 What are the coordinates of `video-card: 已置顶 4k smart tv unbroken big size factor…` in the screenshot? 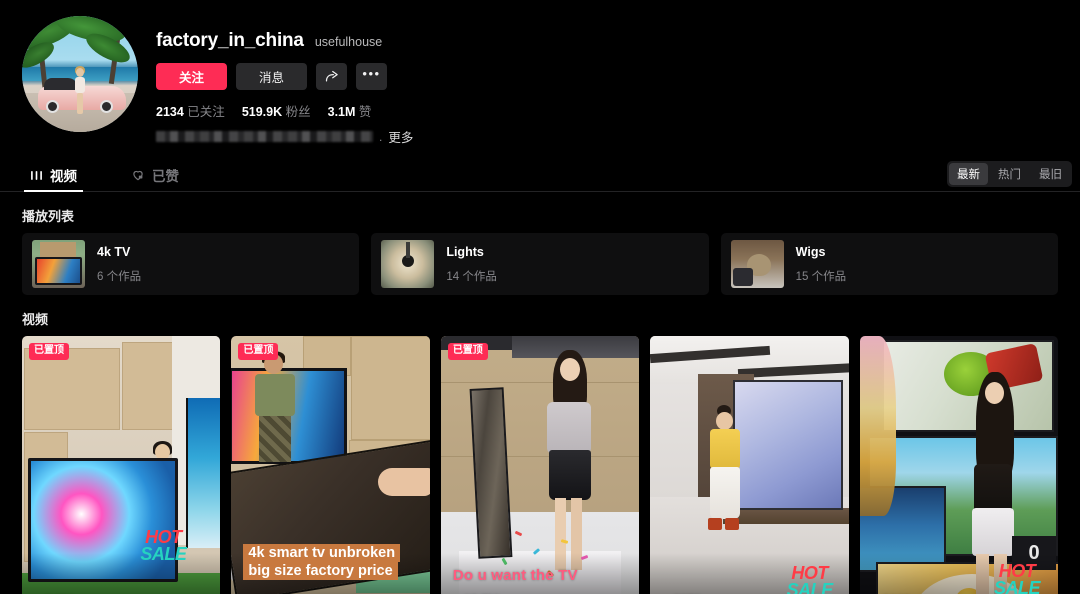 It's located at (330, 465).